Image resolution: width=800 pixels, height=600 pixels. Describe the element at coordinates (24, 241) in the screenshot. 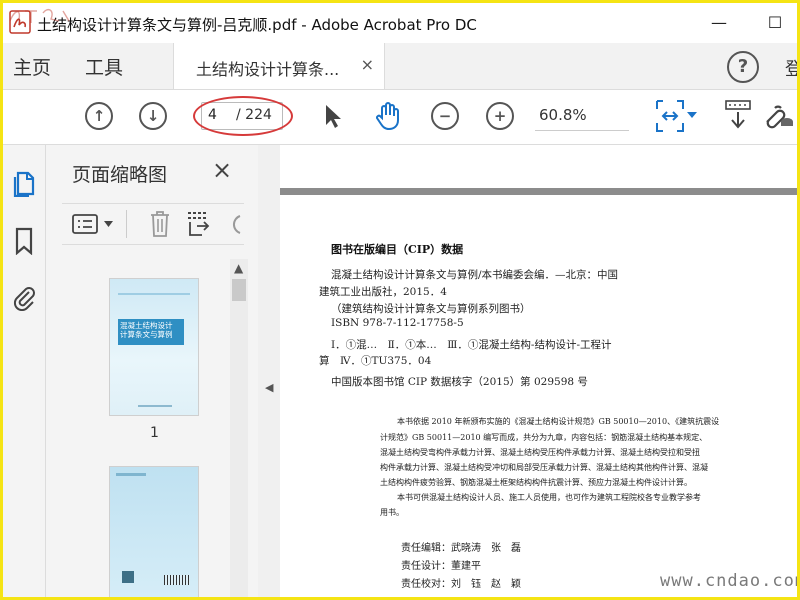

I see `bookmarks-icon` at that location.